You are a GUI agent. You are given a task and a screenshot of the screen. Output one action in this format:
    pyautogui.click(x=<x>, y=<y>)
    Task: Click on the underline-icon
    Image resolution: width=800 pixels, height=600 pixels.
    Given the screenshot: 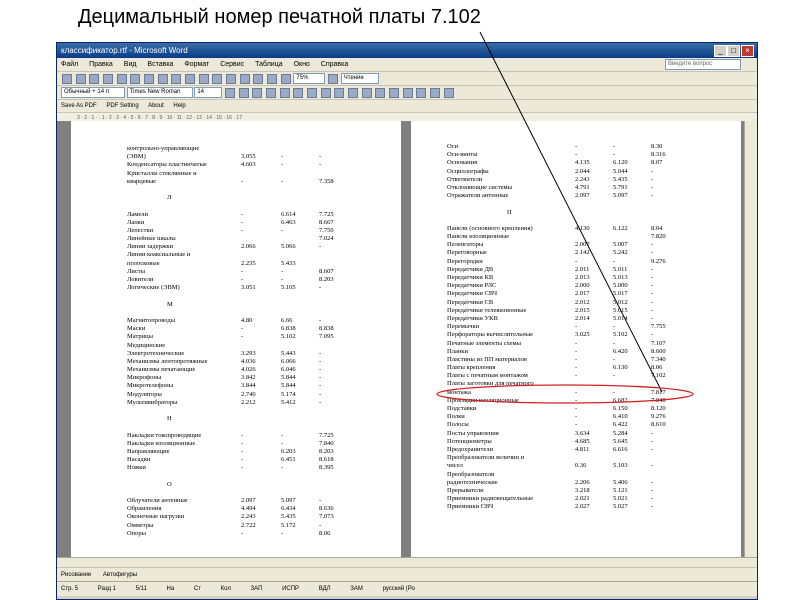 What is the action you would take?
    pyautogui.click(x=257, y=93)
    